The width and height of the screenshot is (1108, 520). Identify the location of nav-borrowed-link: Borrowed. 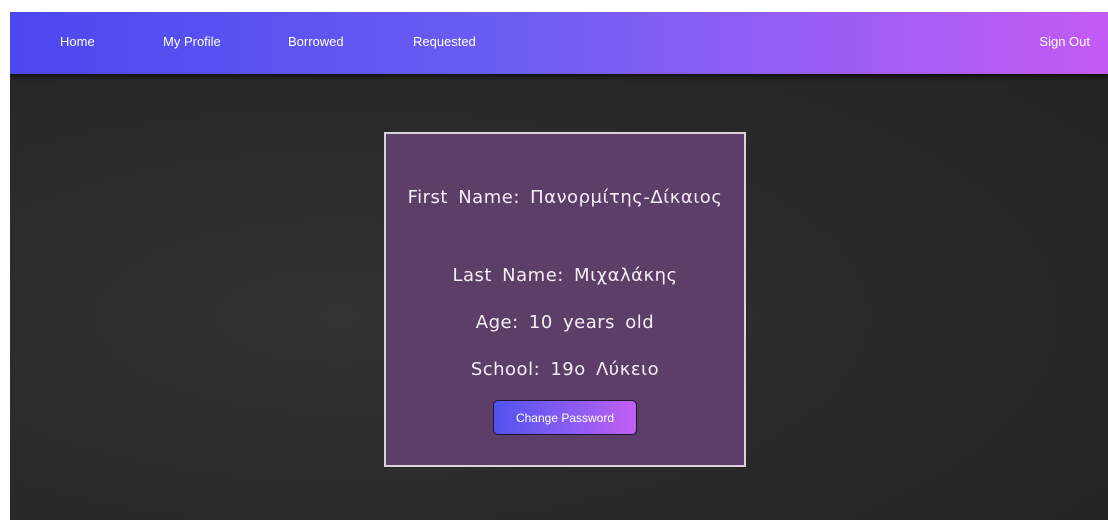
(316, 41).